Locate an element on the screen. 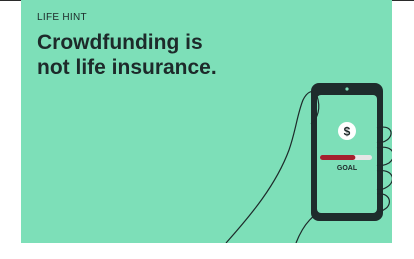 The width and height of the screenshot is (414, 259). phone-camera is located at coordinates (347, 89).